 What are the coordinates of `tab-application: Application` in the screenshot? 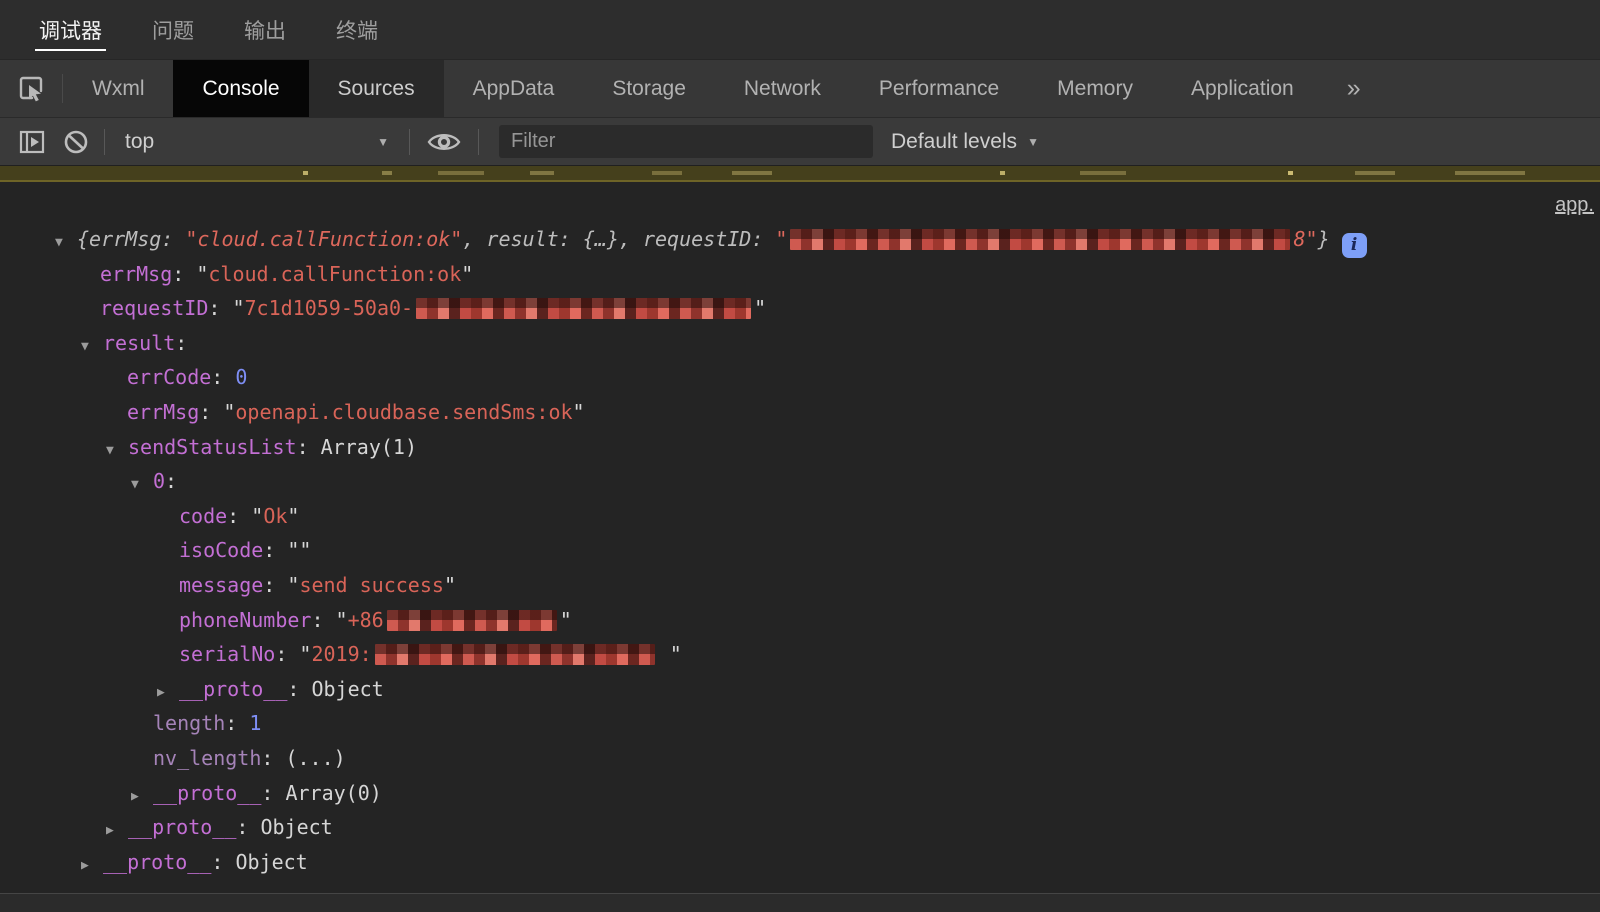 It's located at (1242, 88).